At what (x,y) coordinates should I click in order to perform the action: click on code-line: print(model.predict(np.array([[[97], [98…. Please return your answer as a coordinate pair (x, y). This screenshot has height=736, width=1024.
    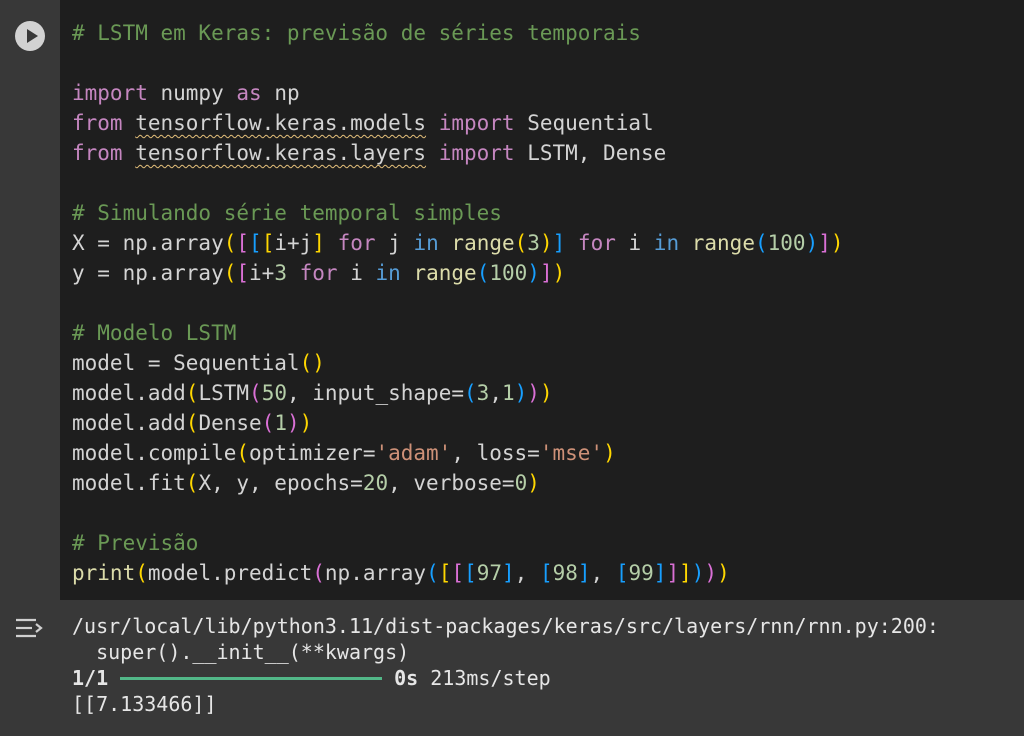
    Looking at the image, I should click on (401, 573).